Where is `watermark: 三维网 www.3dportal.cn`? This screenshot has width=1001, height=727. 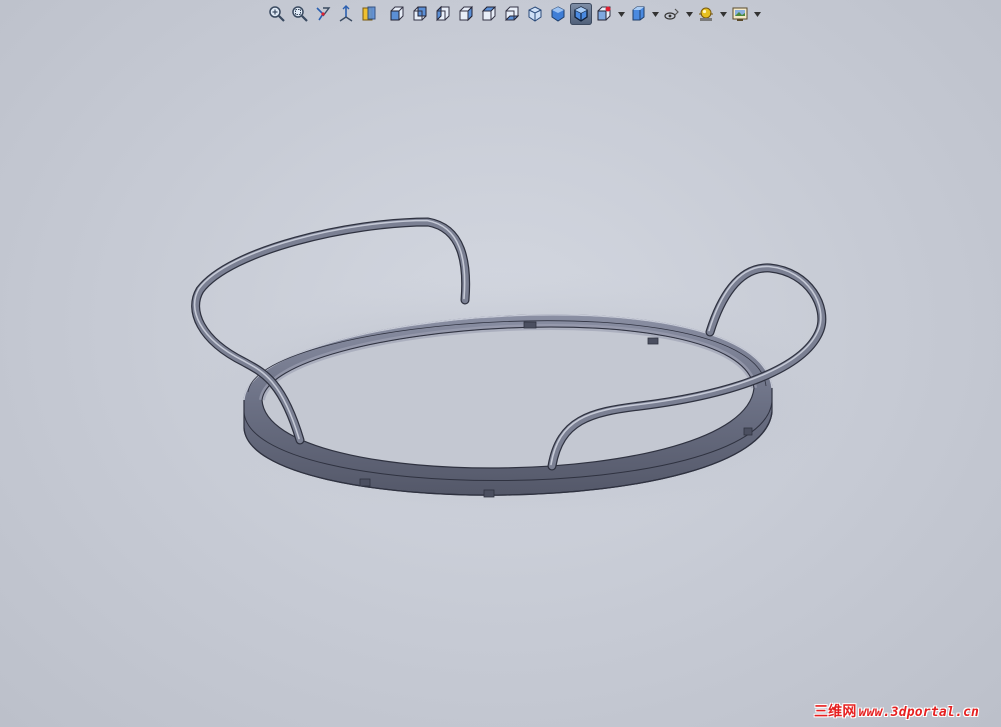 watermark: 三维网 www.3dportal.cn is located at coordinates (896, 711).